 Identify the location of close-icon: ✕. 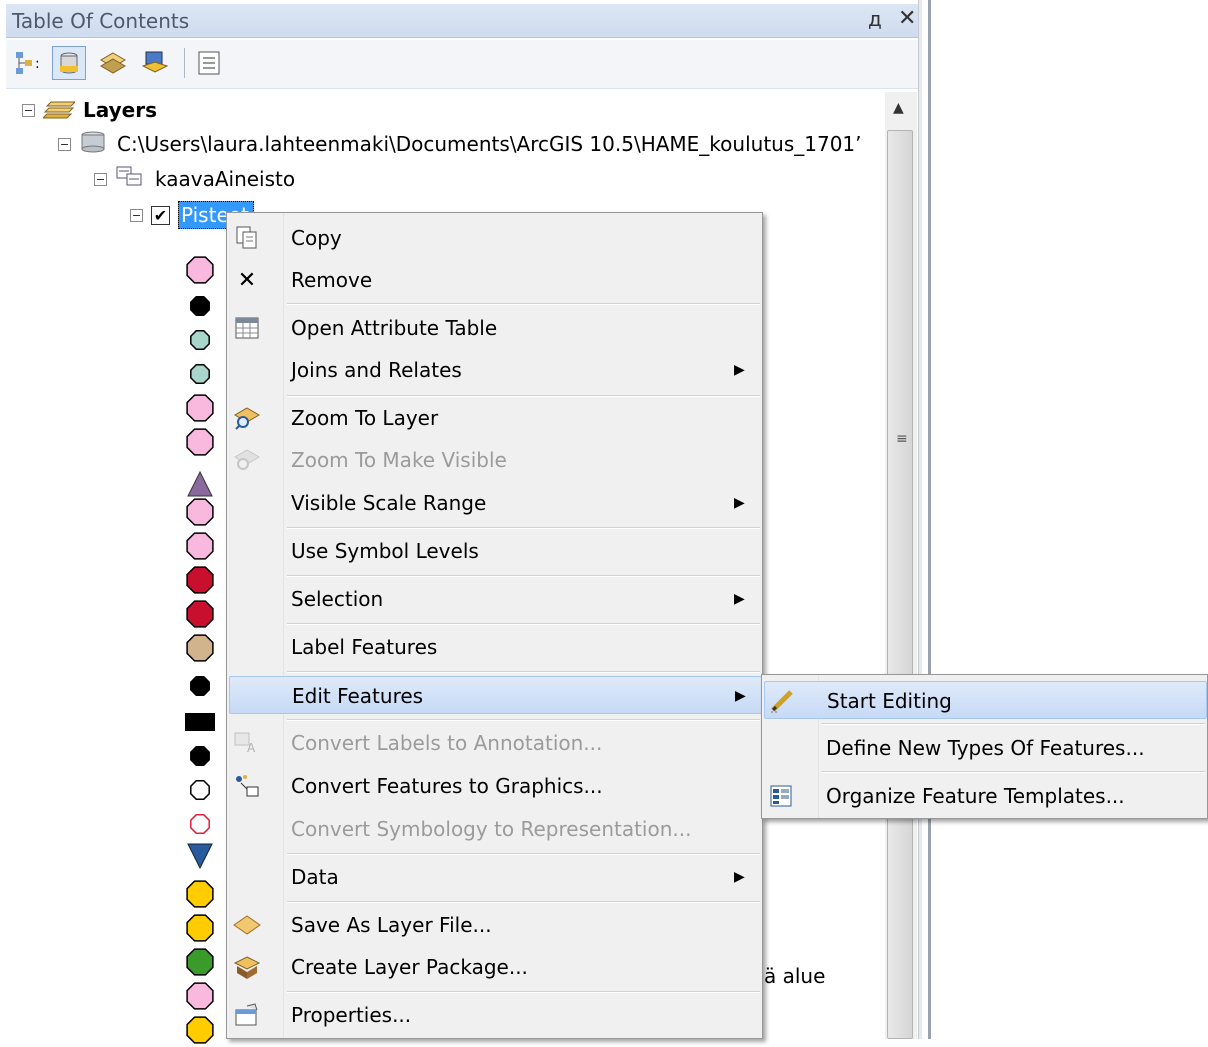
(907, 18).